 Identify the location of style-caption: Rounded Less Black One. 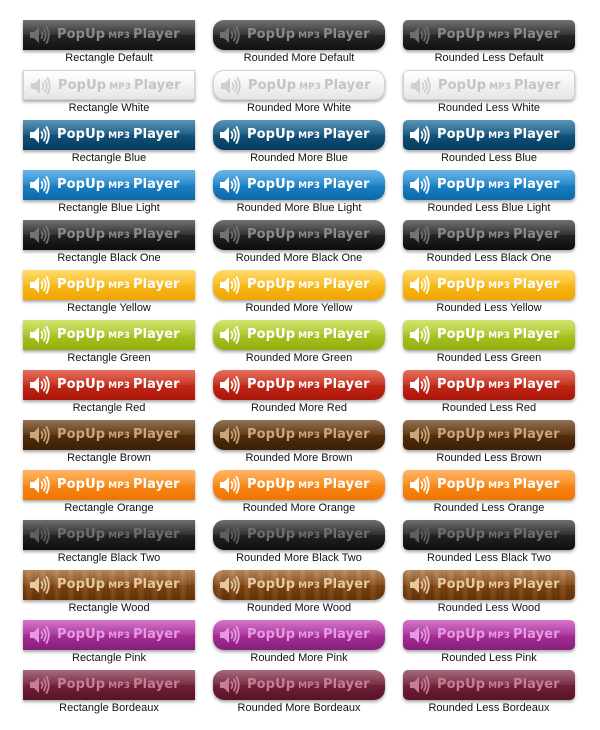
(489, 258).